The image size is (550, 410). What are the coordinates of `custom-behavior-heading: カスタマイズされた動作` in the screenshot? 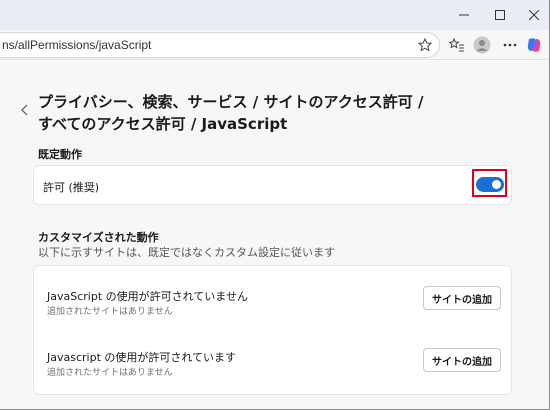 It's located at (98, 237).